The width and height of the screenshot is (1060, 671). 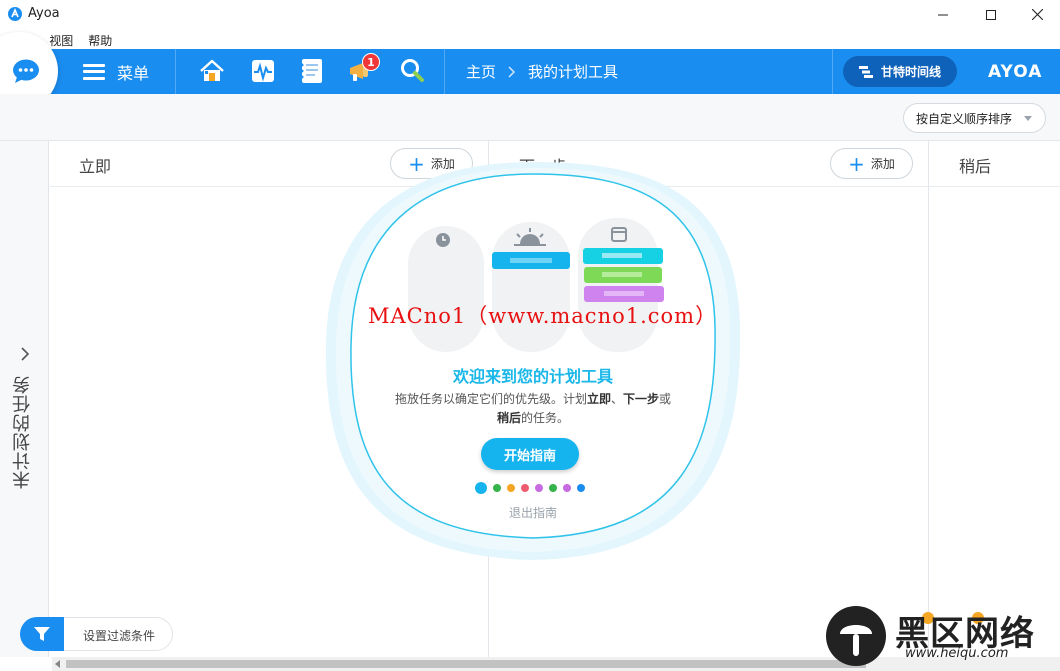 What do you see at coordinates (119, 636) in the screenshot?
I see `filter-label: 设置过滤条件` at bounding box center [119, 636].